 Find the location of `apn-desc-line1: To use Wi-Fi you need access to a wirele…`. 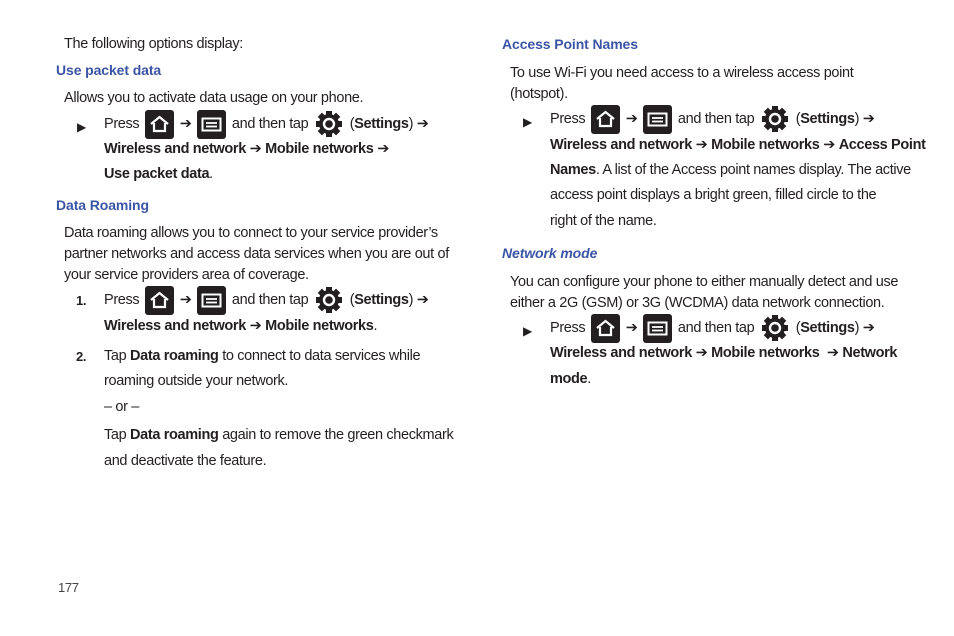

apn-desc-line1: To use Wi-Fi you need access to a wirele… is located at coordinates (682, 73).